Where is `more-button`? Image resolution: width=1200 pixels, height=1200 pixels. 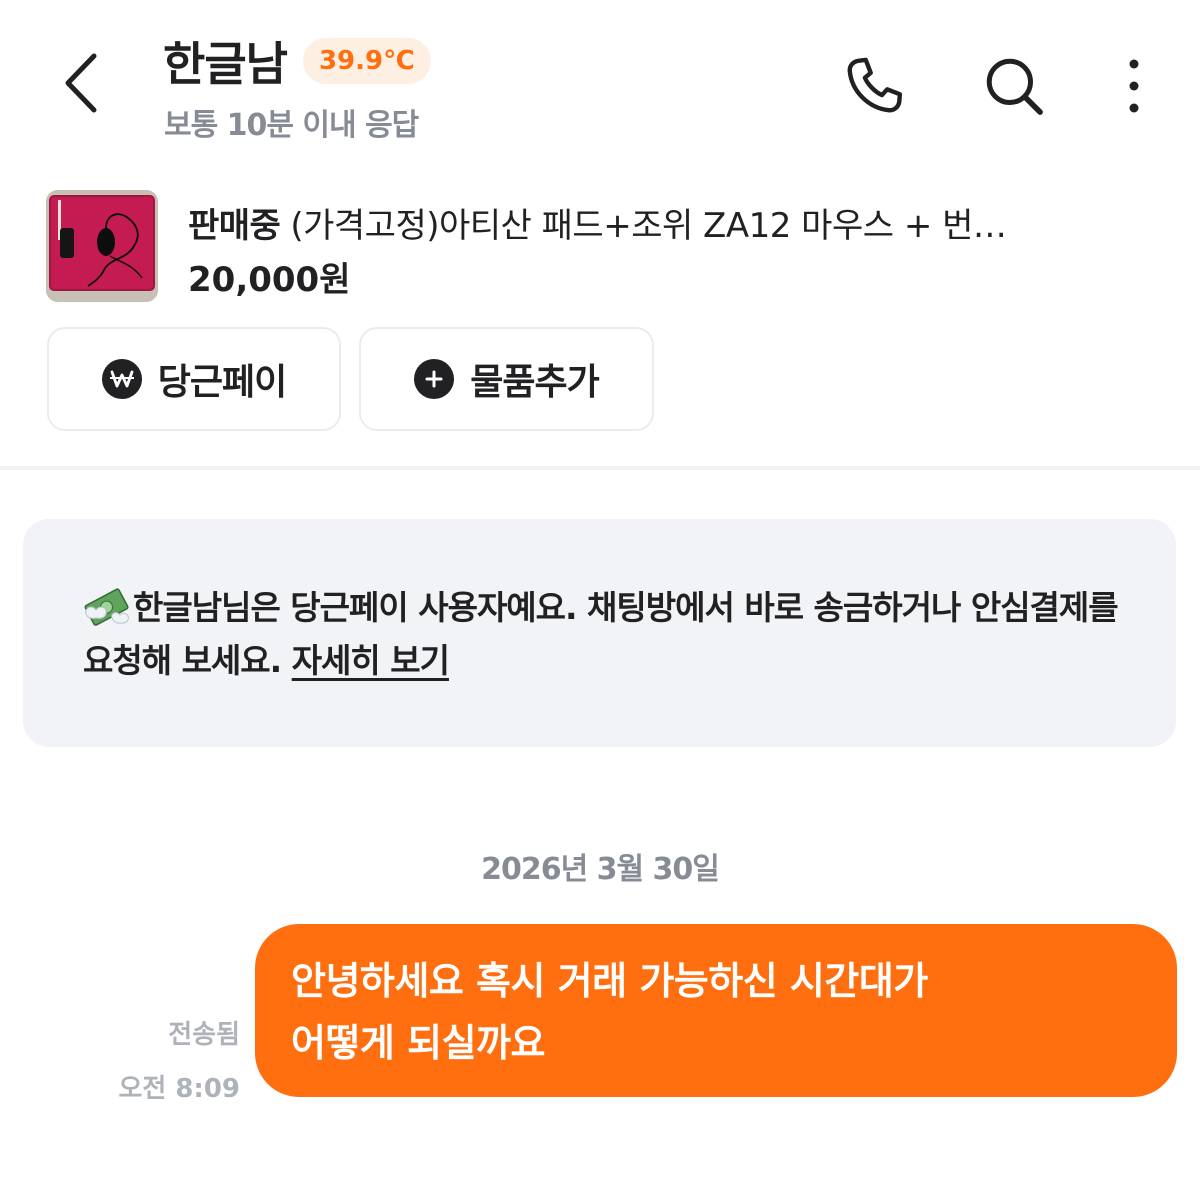 more-button is located at coordinates (1134, 86).